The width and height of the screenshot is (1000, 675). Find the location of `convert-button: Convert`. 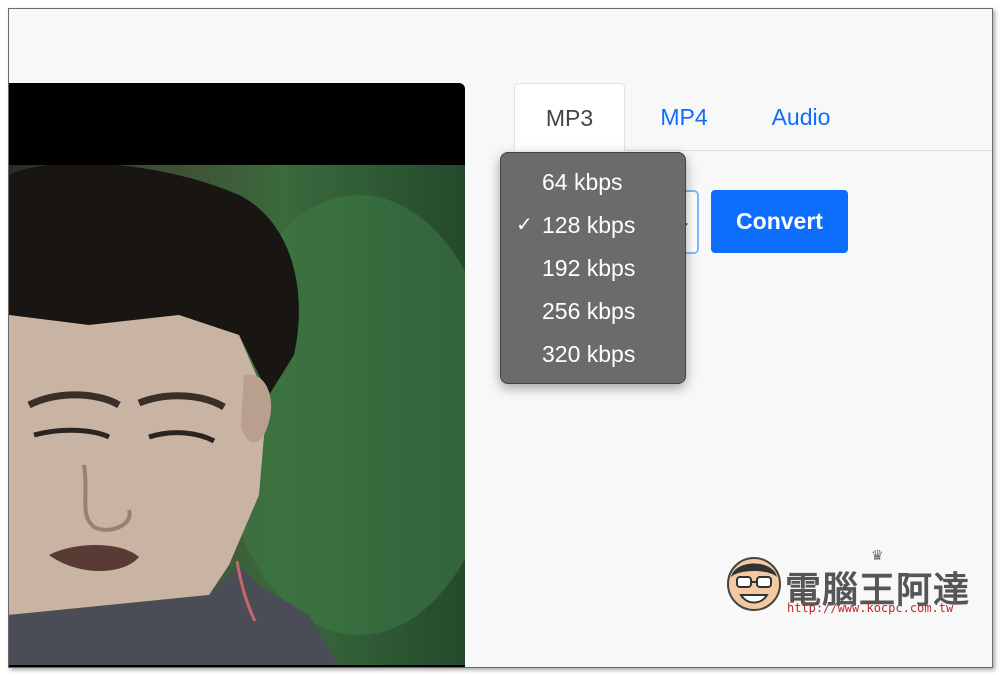

convert-button: Convert is located at coordinates (779, 221).